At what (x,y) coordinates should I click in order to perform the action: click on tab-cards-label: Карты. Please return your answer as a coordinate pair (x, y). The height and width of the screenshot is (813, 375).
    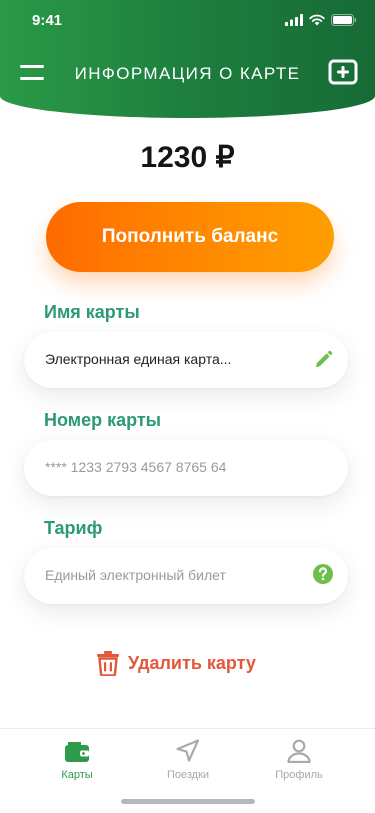
    Looking at the image, I should click on (77, 775).